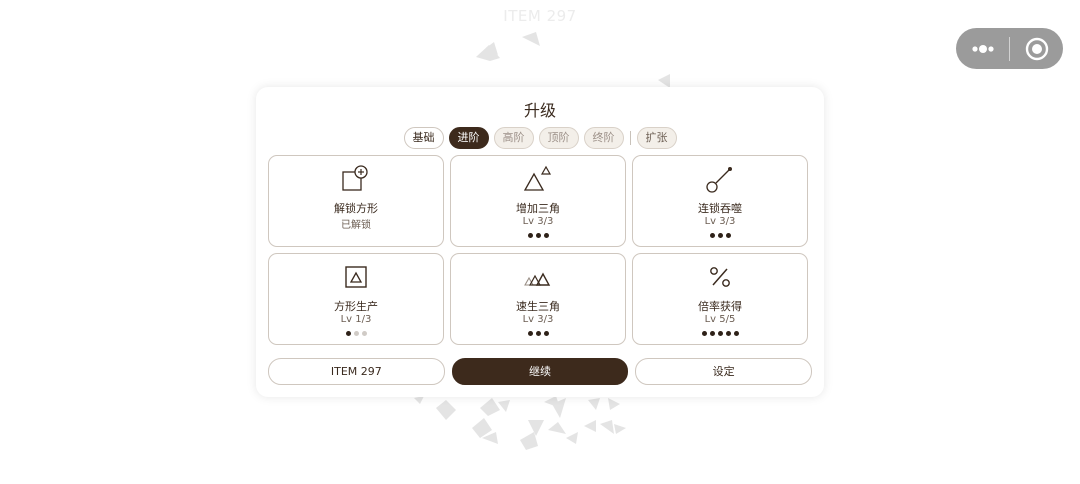  I want to click on miniprogram-capsule, so click(1009, 48).